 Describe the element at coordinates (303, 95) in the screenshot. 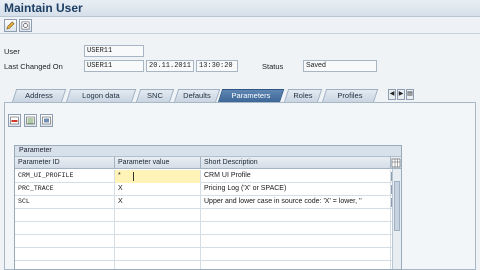

I see `tab-roles: Roles` at that location.